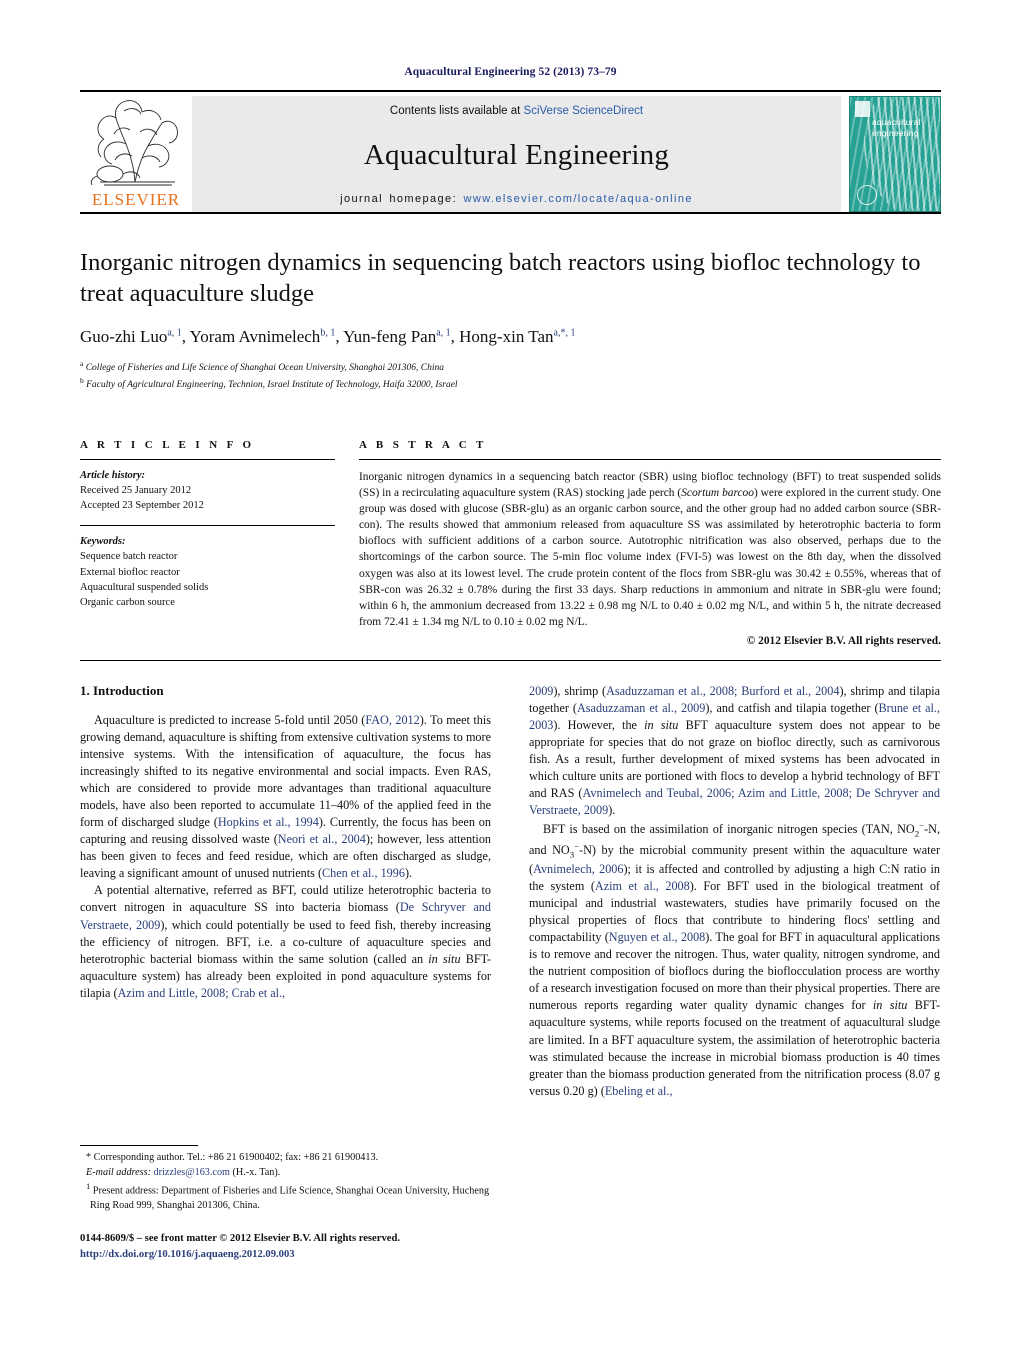  I want to click on journal-title: Aquacultural Engineering, so click(516, 155).